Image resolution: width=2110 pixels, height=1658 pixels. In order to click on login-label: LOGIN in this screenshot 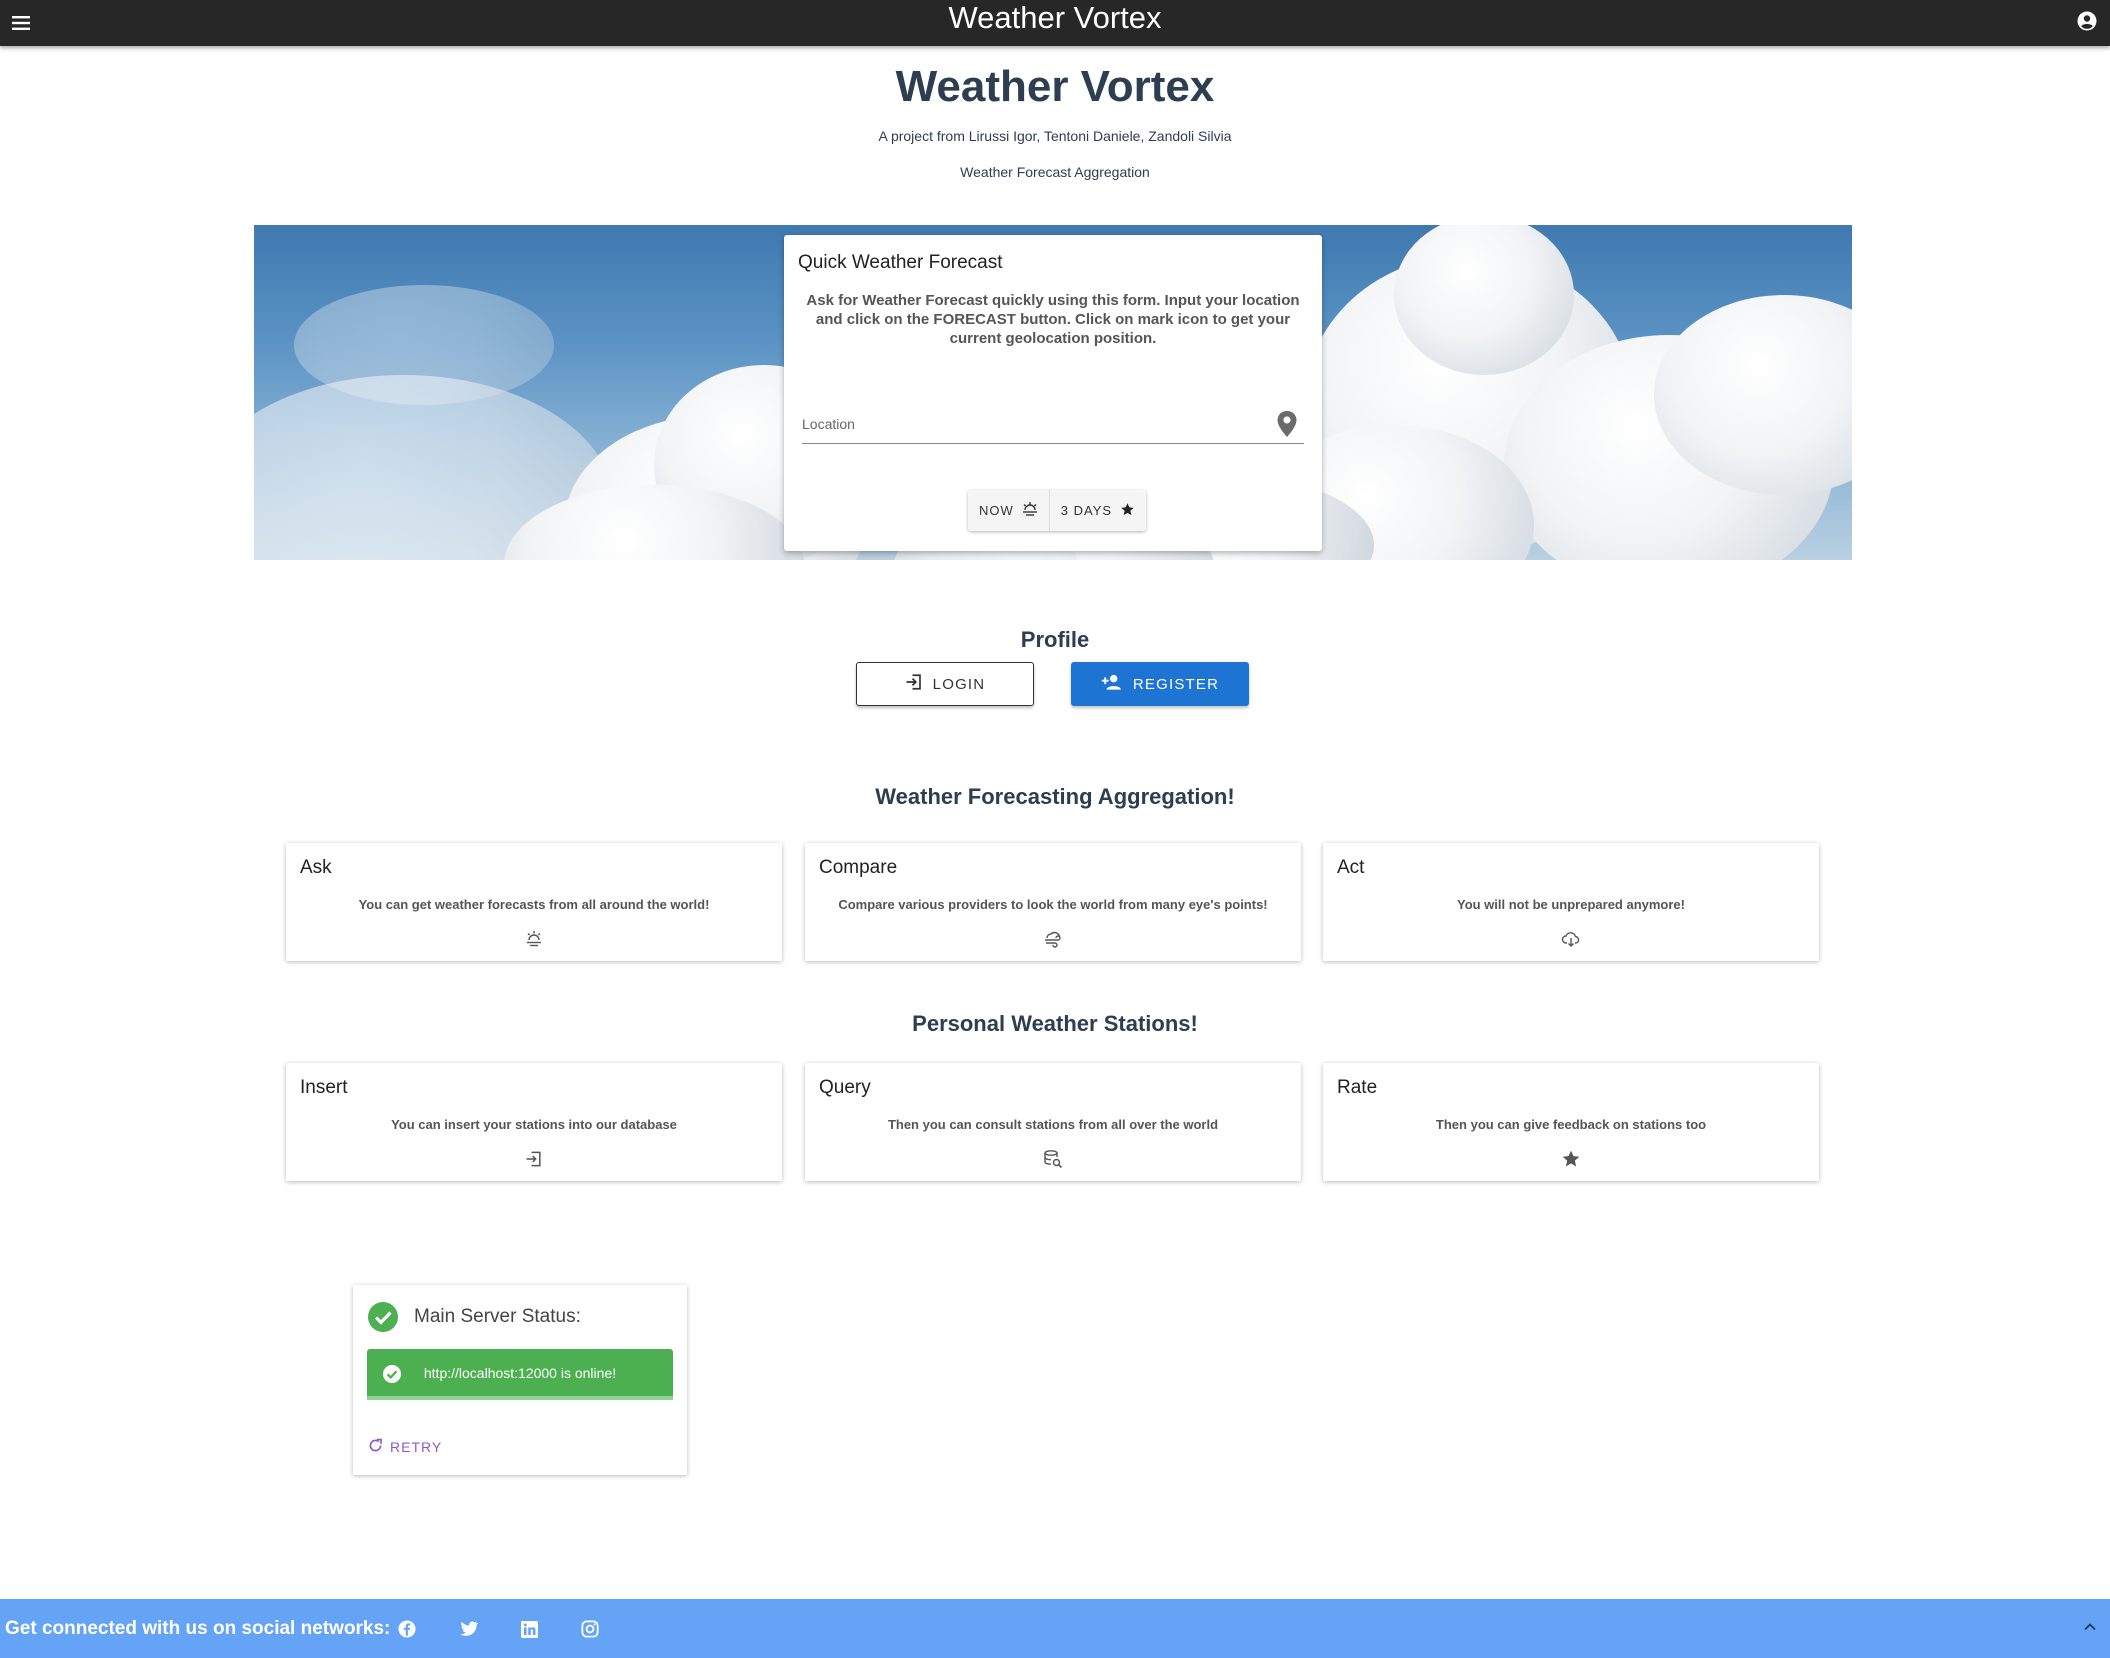, I will do `click(959, 684)`.